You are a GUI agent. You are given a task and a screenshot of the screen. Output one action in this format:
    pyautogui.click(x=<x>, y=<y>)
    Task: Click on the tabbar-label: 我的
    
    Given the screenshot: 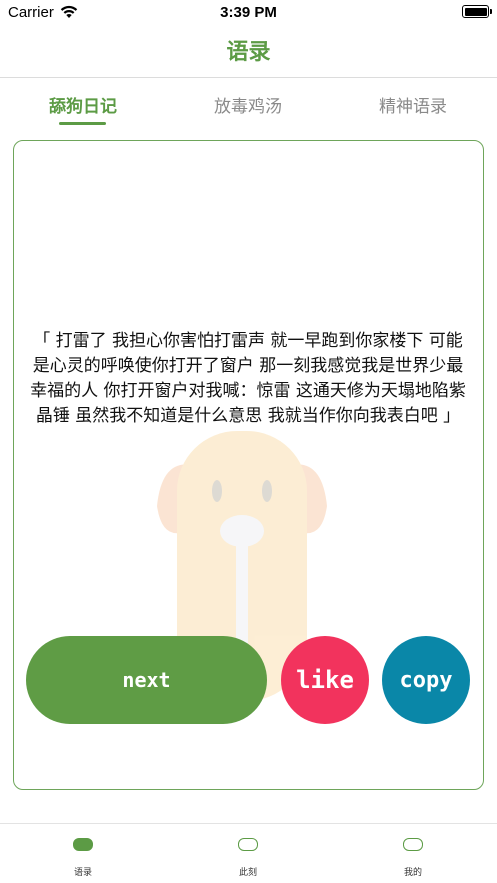 What is the action you would take?
    pyautogui.click(x=412, y=873)
    